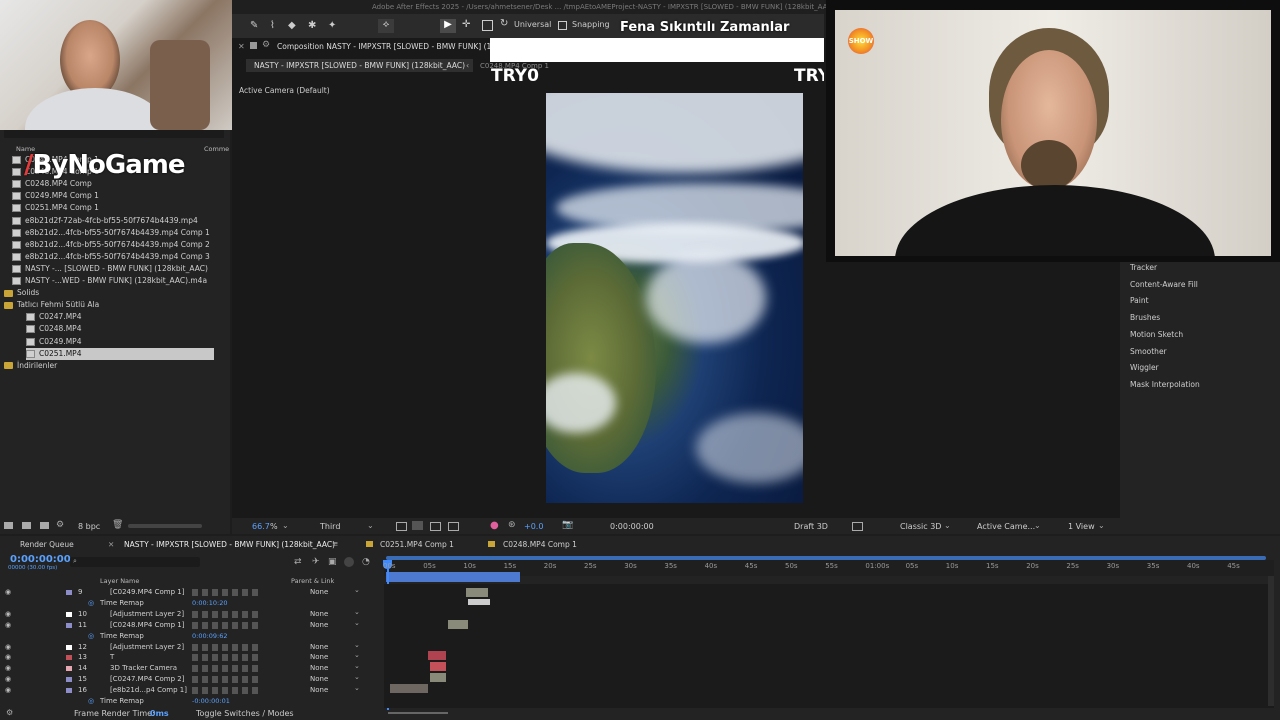  Describe the element at coordinates (241, 46) in the screenshot. I see `close-panel-icon: ✕` at that location.